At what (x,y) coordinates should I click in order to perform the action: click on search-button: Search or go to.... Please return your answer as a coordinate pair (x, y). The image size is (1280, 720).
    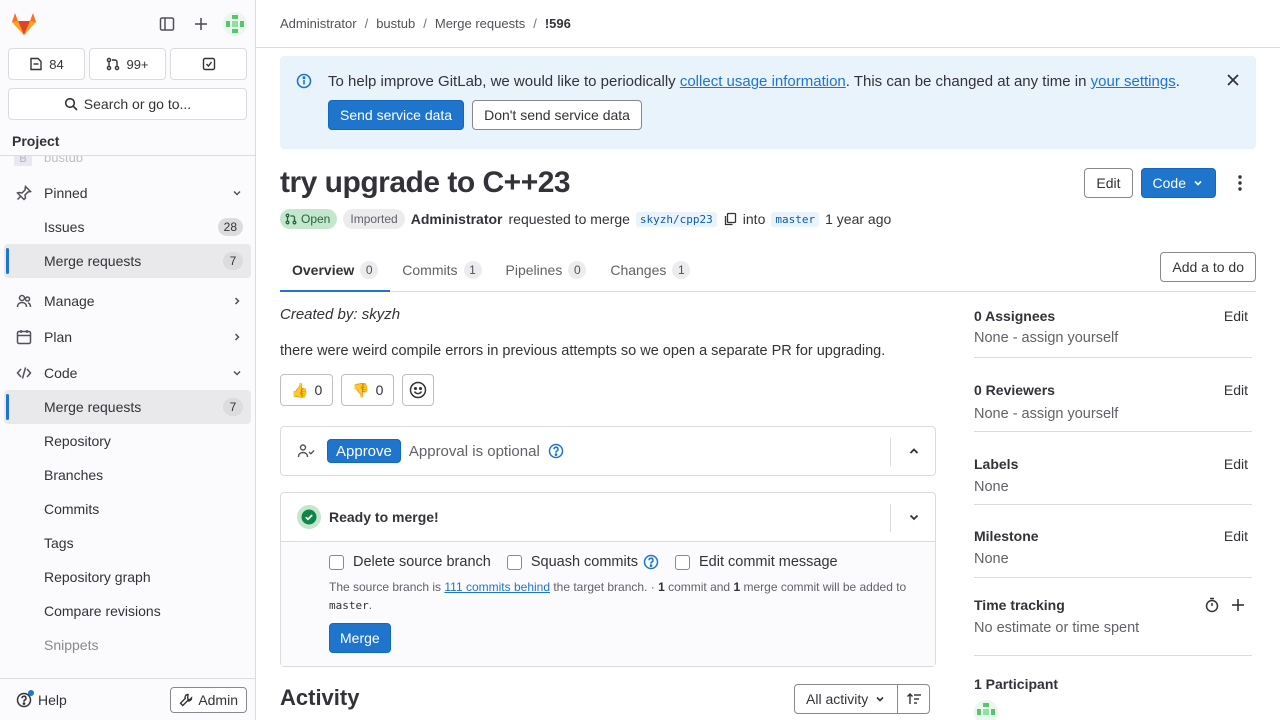
    Looking at the image, I should click on (127, 104).